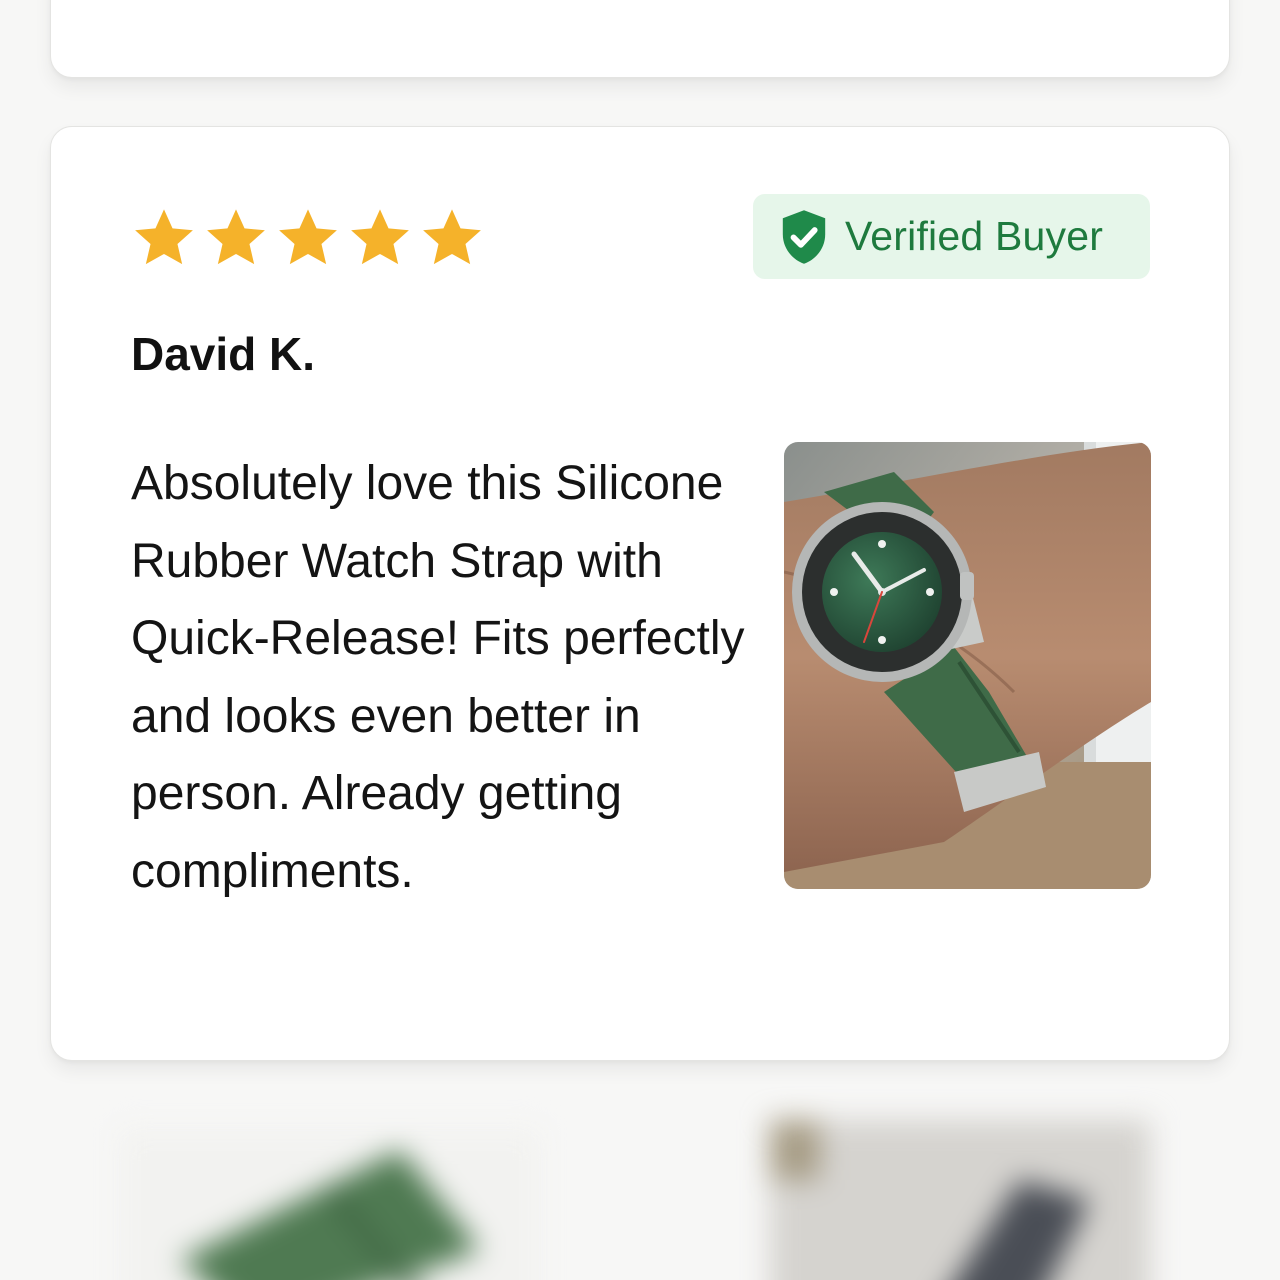  I want to click on verified-buyer-badge: Verified Buyer, so click(951, 236).